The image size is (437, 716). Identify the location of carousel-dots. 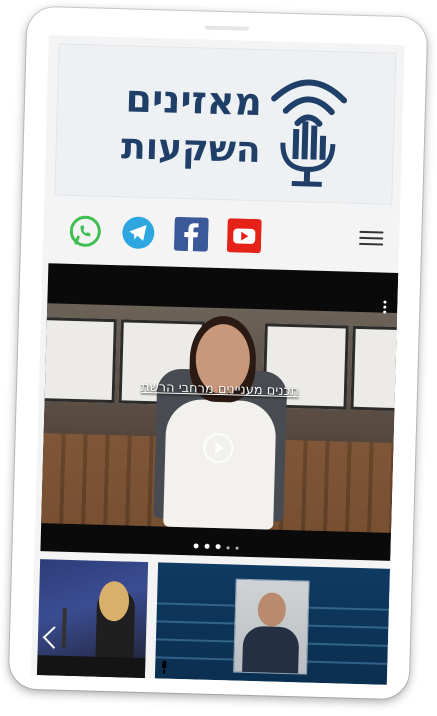
(215, 543).